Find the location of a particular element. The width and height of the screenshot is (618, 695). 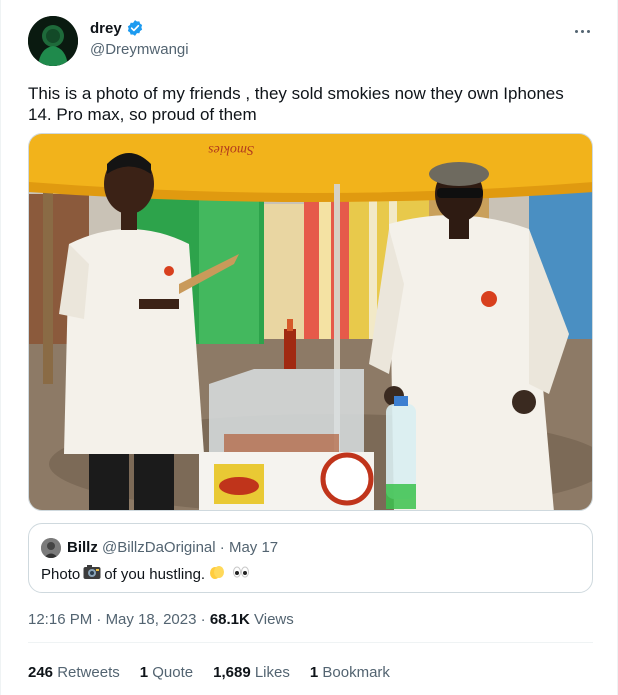

tweet-time: 12:16 PM is located at coordinates (60, 619).